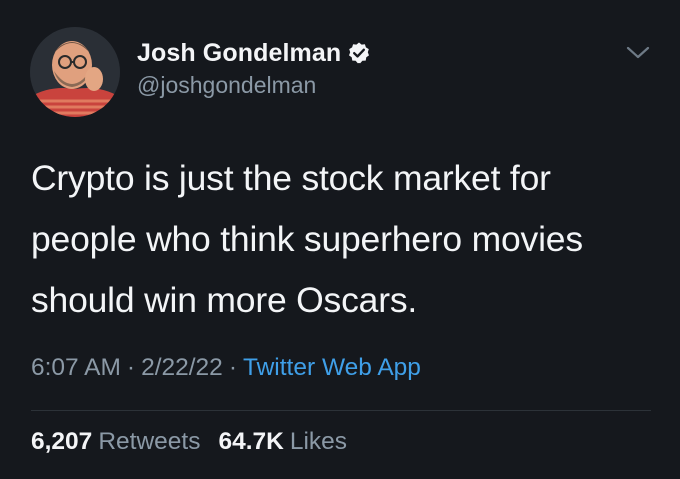  Describe the element at coordinates (254, 85) in the screenshot. I see `user-handle: @joshgondelman` at that location.